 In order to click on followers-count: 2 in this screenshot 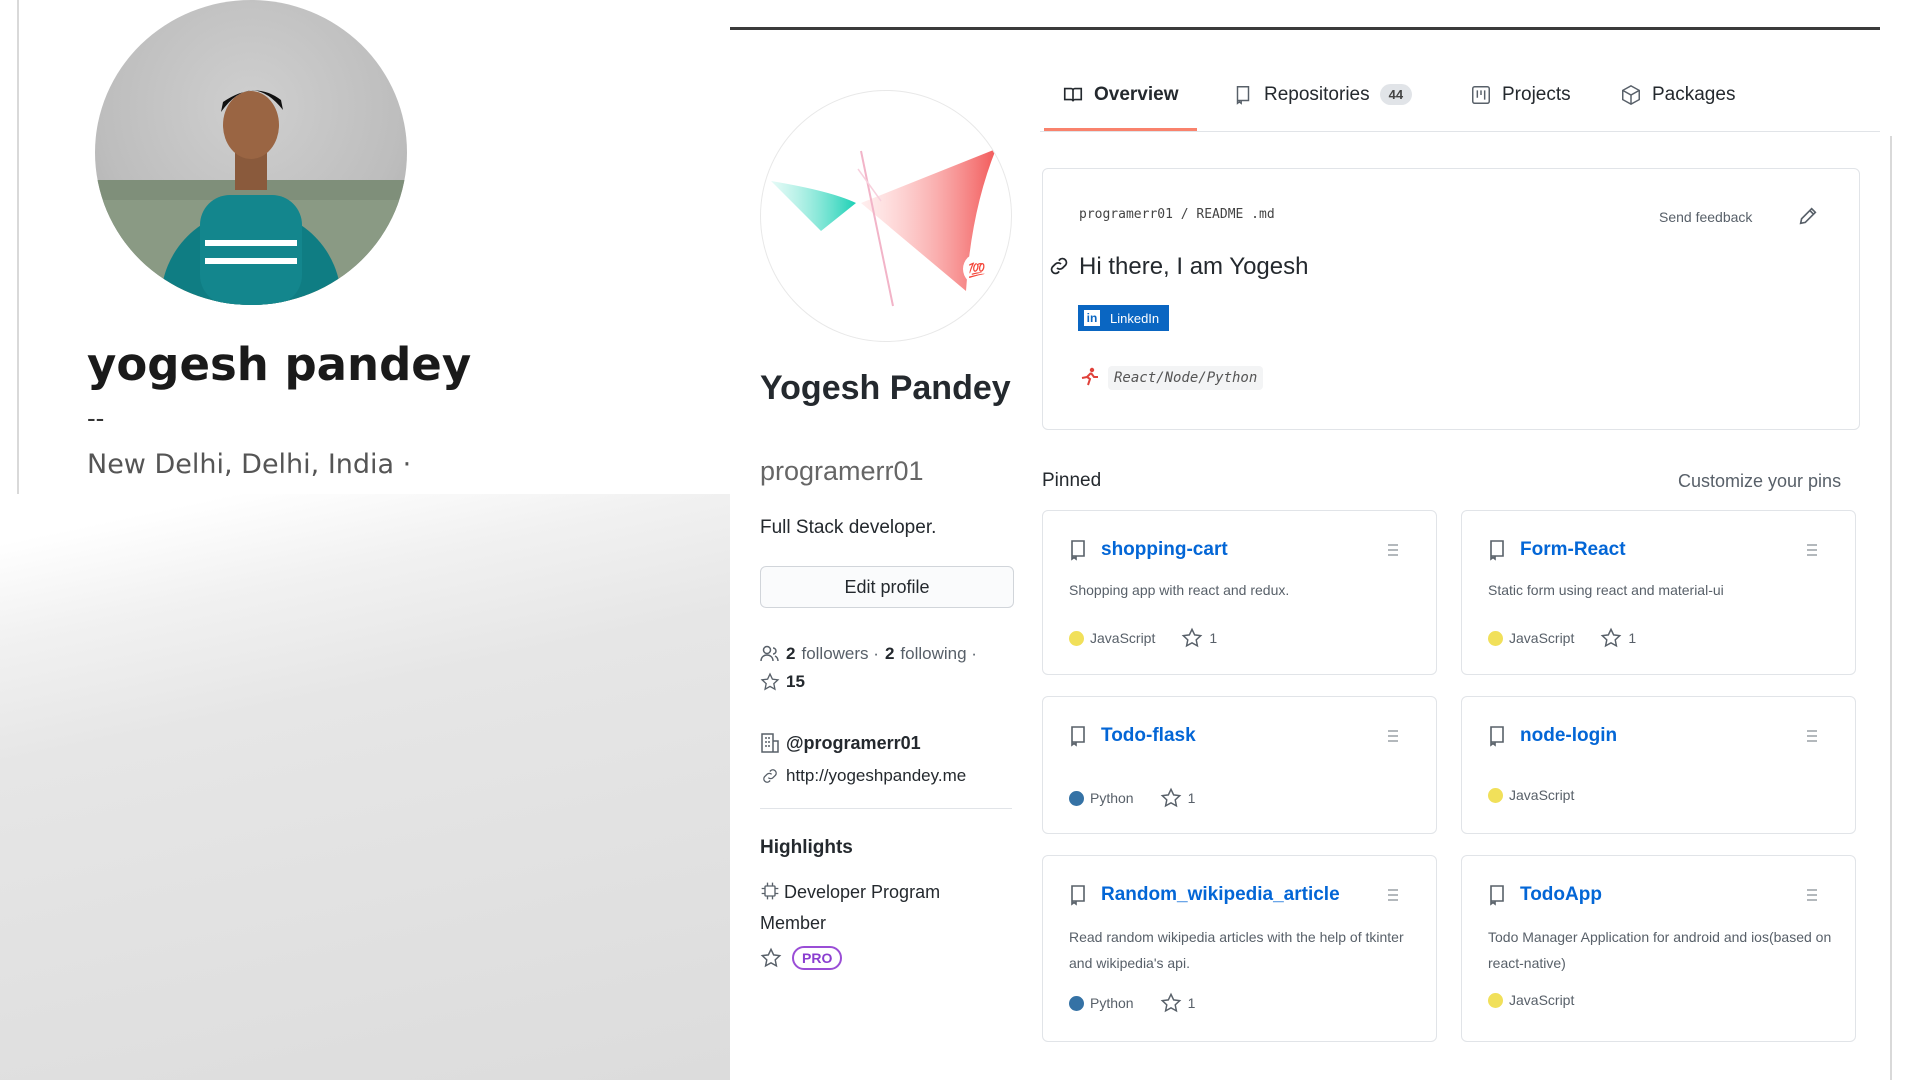, I will do `click(790, 654)`.